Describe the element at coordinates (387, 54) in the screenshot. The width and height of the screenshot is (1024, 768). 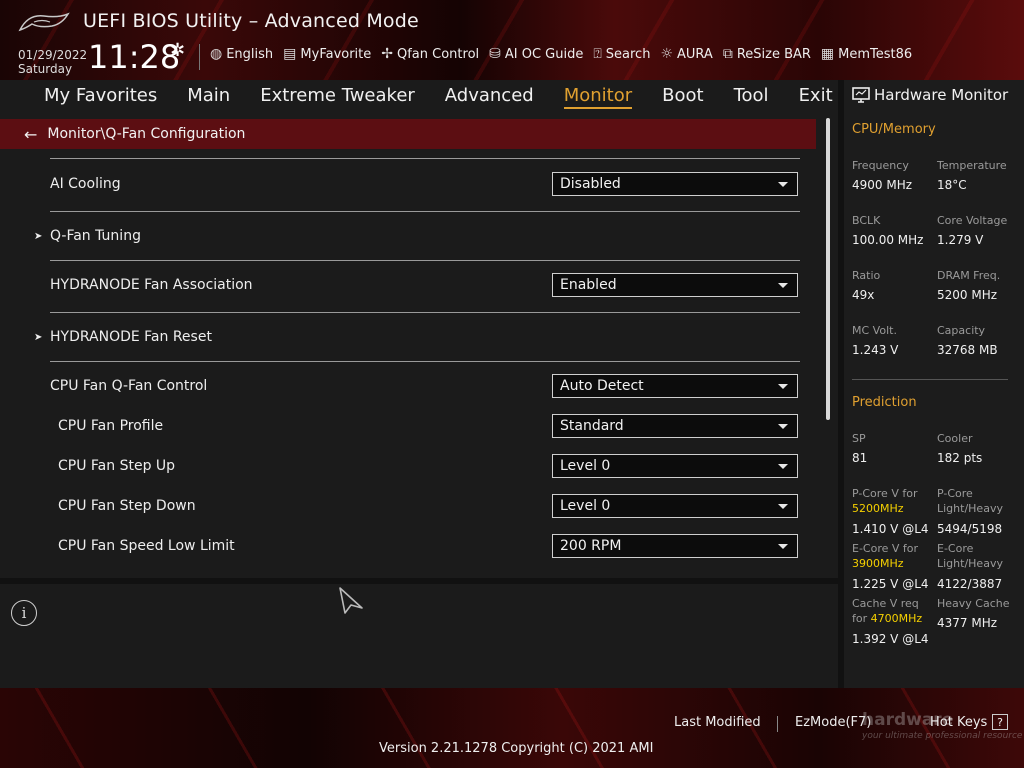
I see `fan-icon: ✢` at that location.